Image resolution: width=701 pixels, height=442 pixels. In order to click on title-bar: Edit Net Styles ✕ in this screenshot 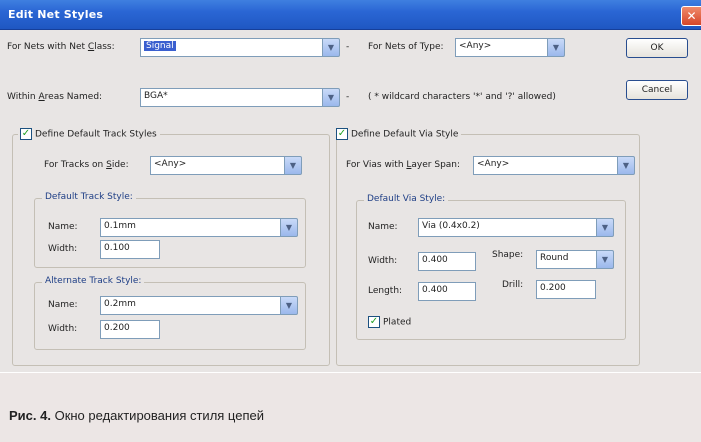, I will do `click(350, 15)`.